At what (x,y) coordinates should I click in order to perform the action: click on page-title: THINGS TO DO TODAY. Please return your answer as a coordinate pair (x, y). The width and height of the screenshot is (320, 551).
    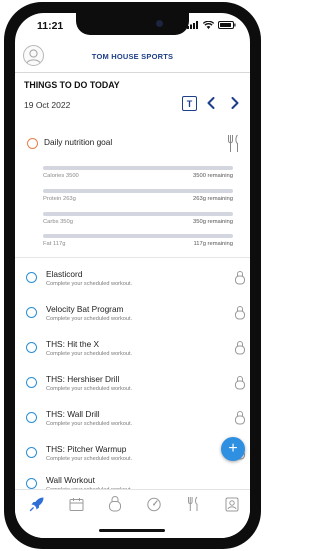
    Looking at the image, I should click on (72, 85).